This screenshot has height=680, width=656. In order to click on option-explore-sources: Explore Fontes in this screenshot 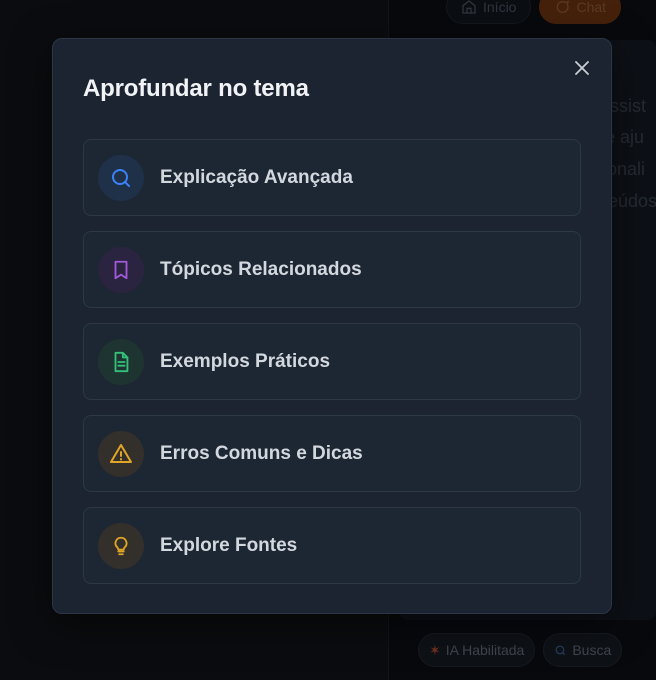, I will do `click(332, 545)`.